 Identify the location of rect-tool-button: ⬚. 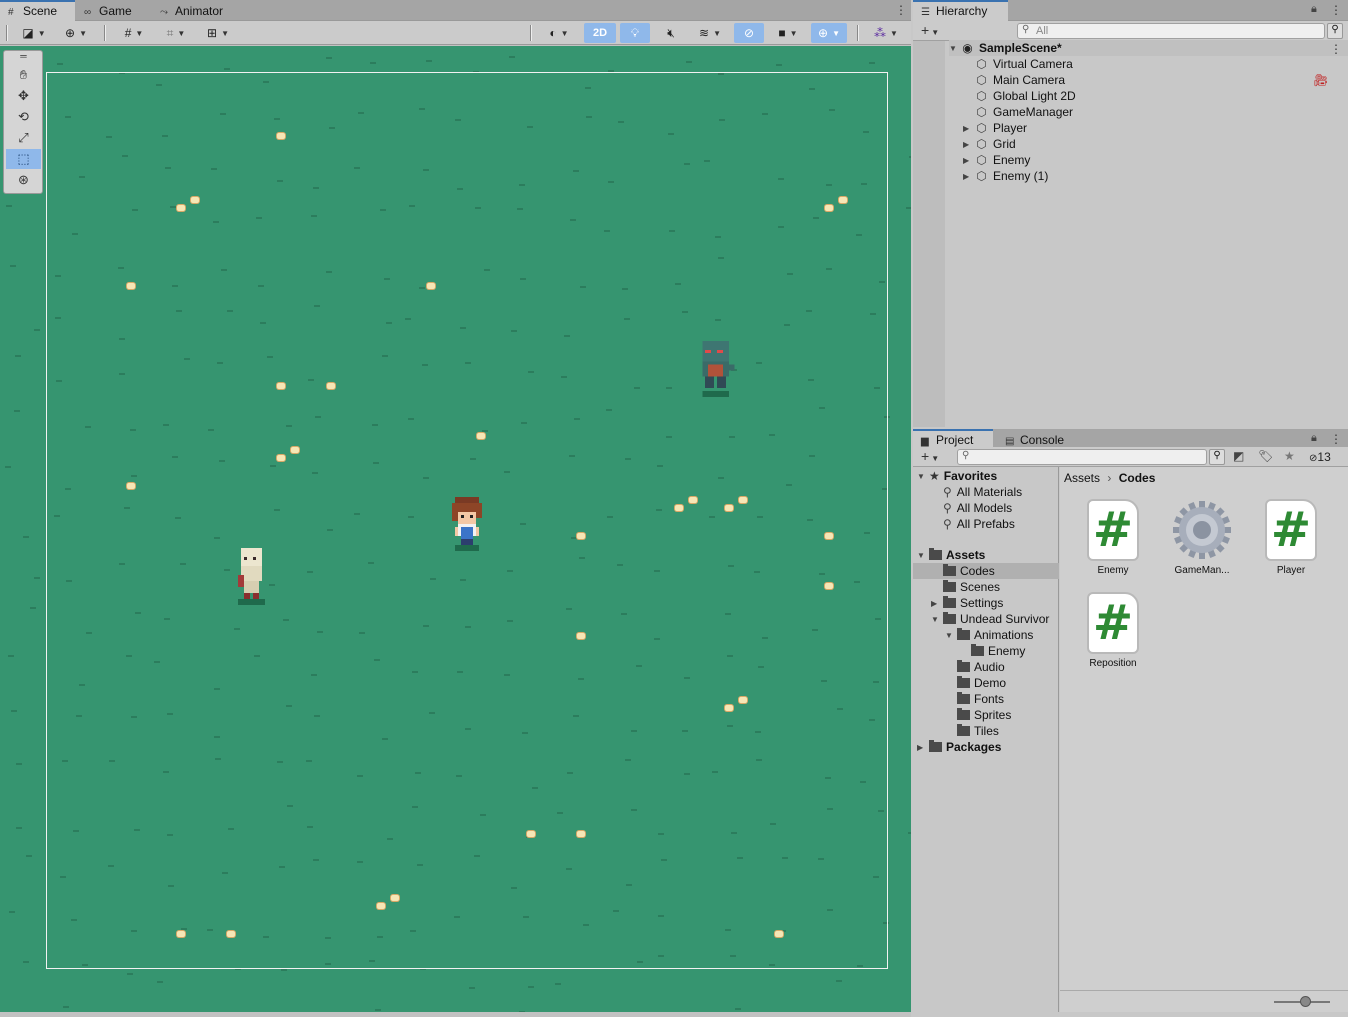
(23, 159).